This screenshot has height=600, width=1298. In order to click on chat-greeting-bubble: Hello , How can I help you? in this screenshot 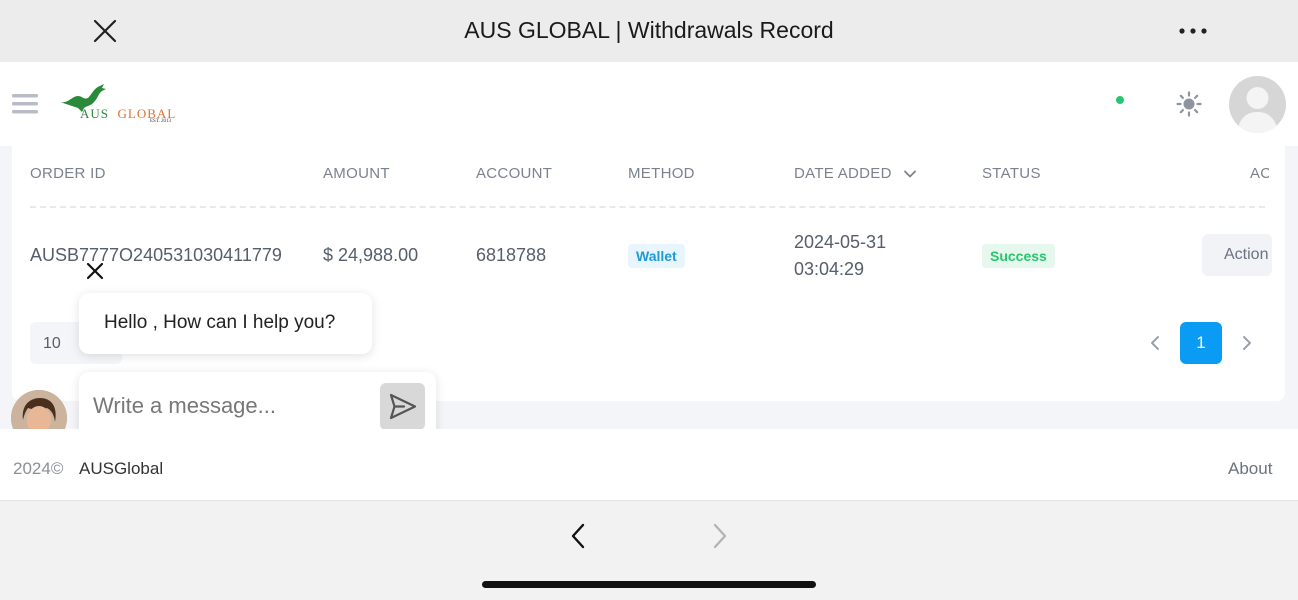, I will do `click(225, 323)`.